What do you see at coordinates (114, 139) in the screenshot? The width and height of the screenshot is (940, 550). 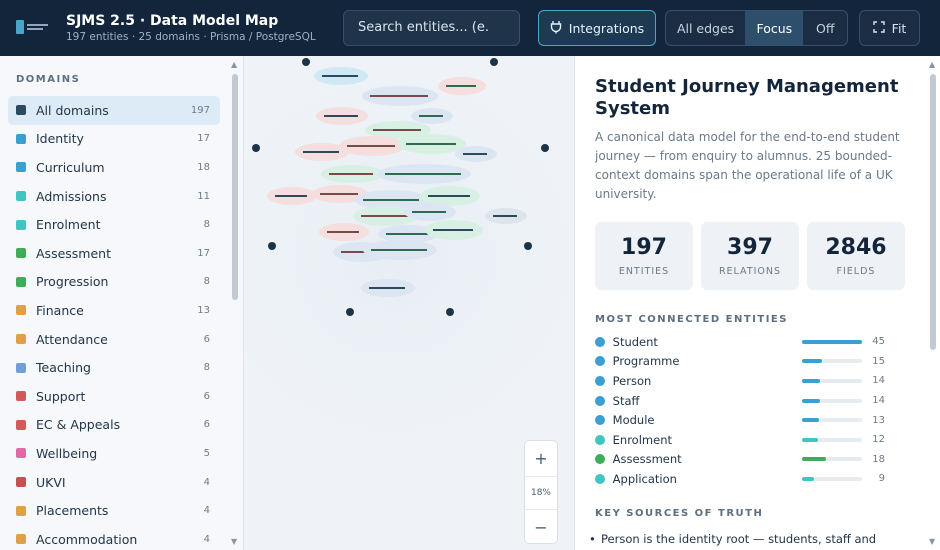 I see `domain-item-identity: Identity 17` at bounding box center [114, 139].